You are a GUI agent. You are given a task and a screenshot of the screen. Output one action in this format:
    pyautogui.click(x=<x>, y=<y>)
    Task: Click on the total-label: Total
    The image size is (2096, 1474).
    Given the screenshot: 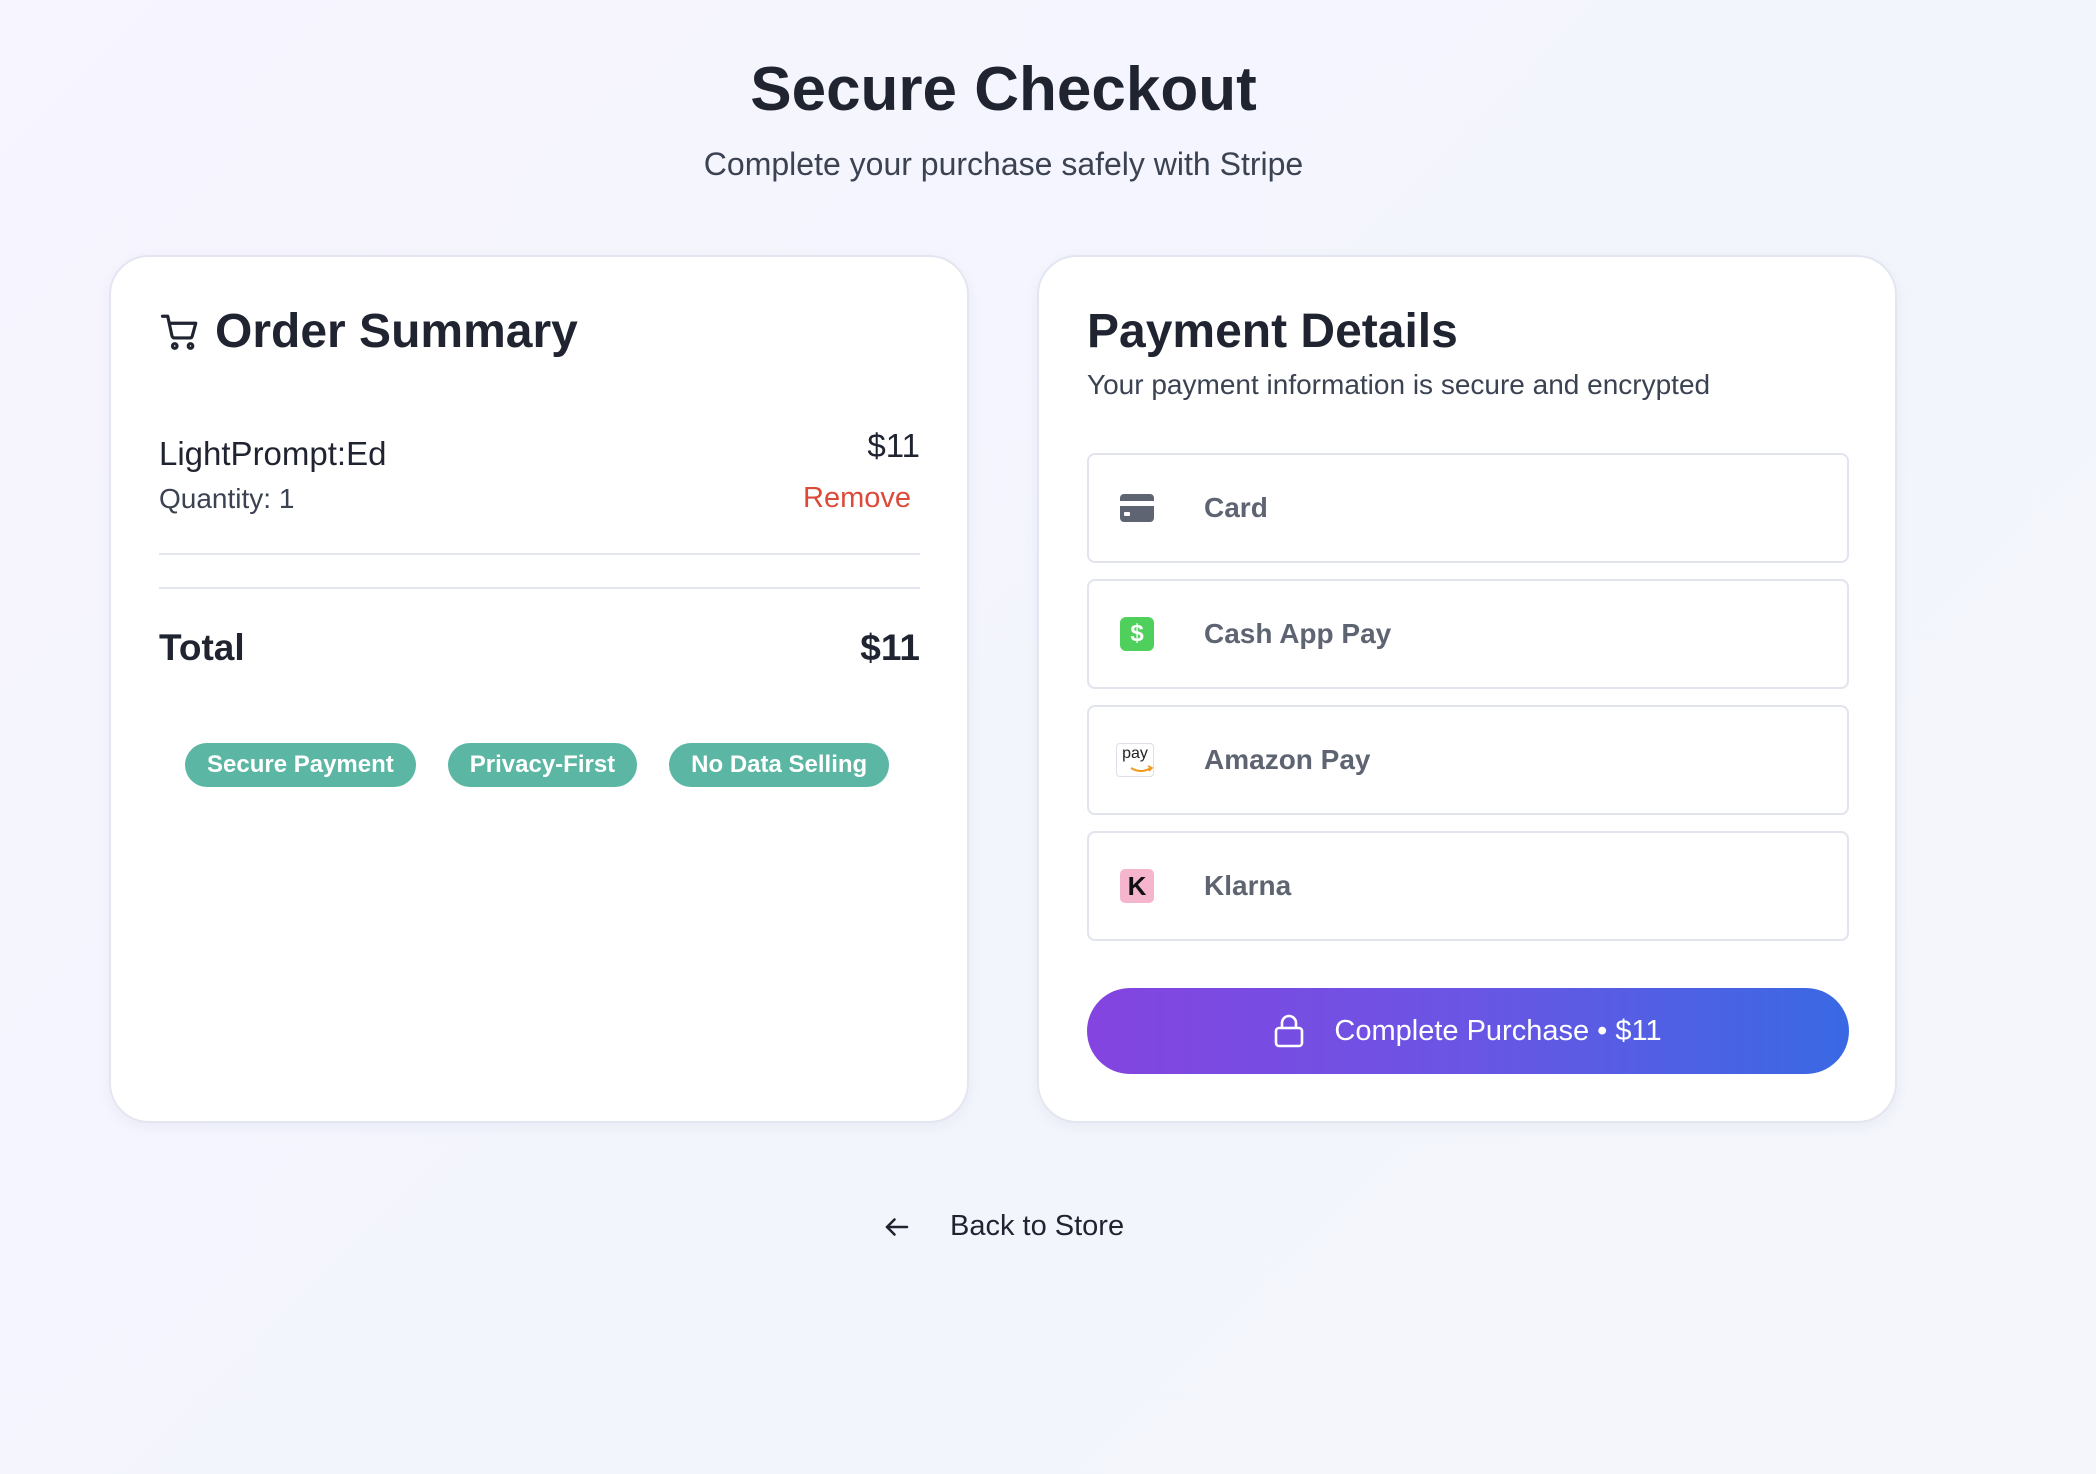 What is the action you would take?
    pyautogui.click(x=202, y=647)
    